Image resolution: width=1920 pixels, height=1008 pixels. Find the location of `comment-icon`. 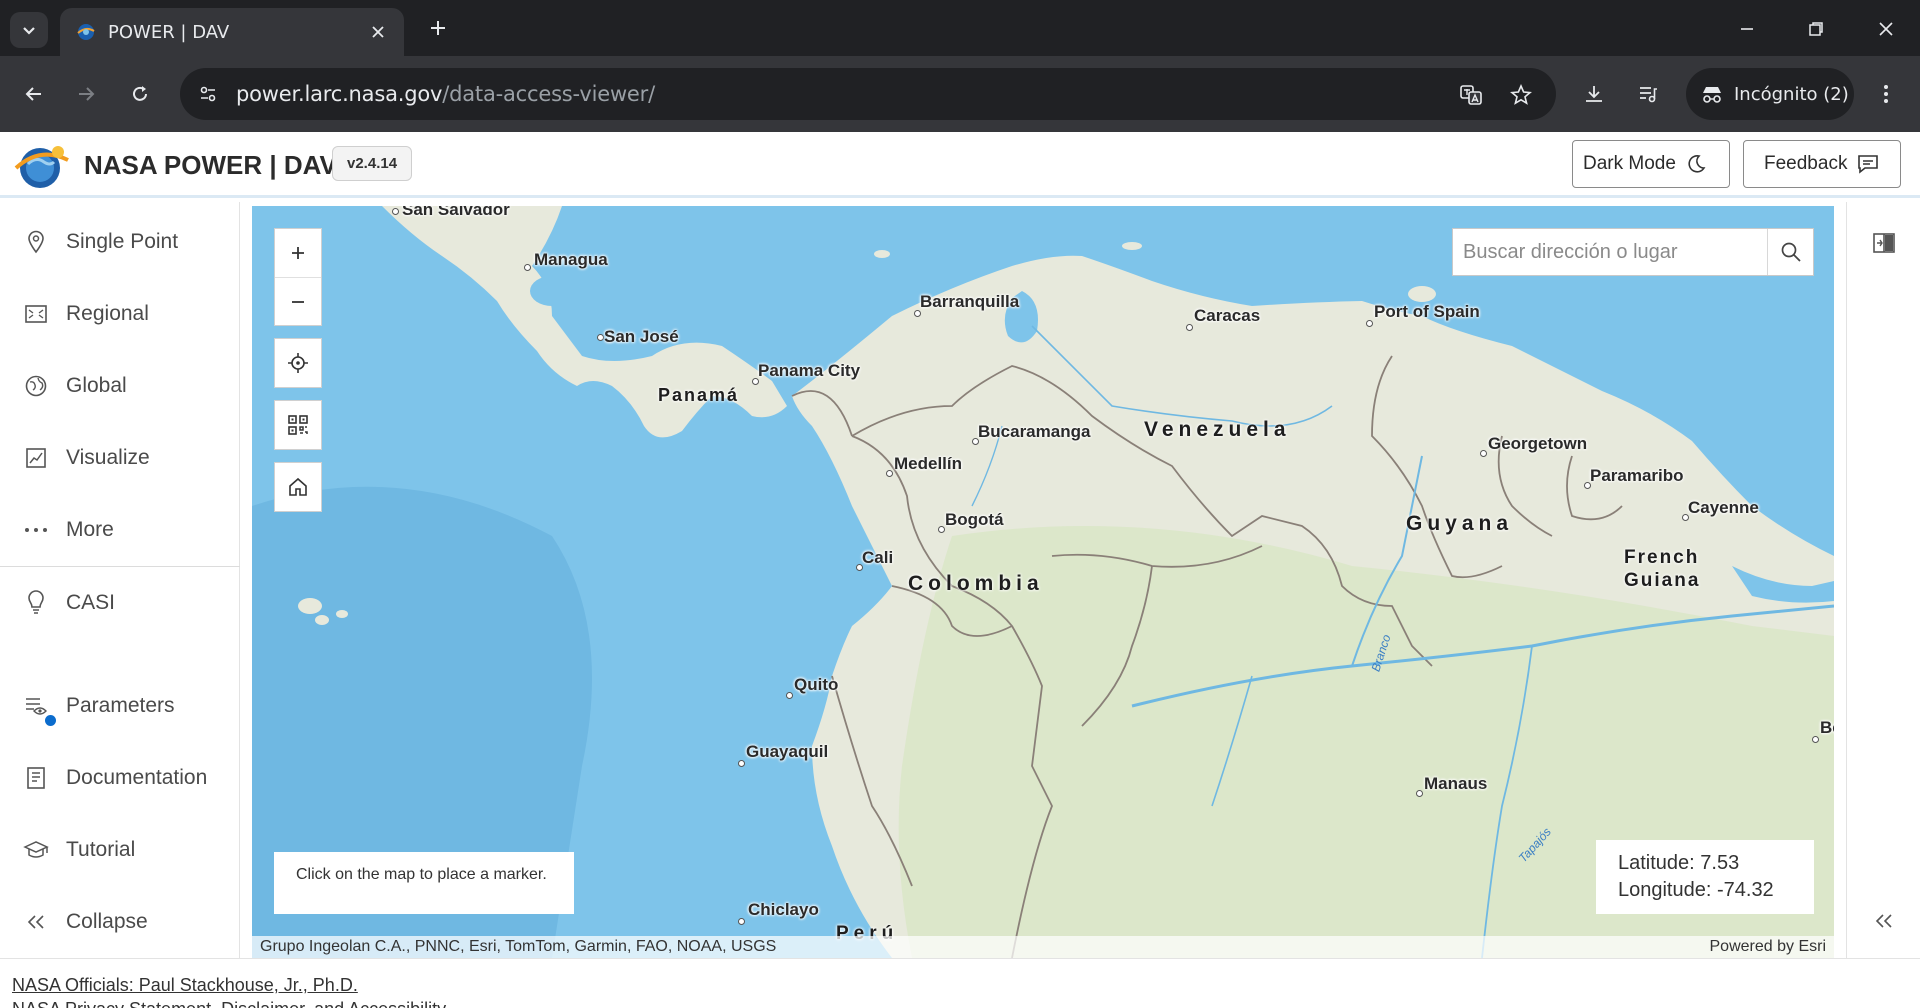

comment-icon is located at coordinates (1868, 164).